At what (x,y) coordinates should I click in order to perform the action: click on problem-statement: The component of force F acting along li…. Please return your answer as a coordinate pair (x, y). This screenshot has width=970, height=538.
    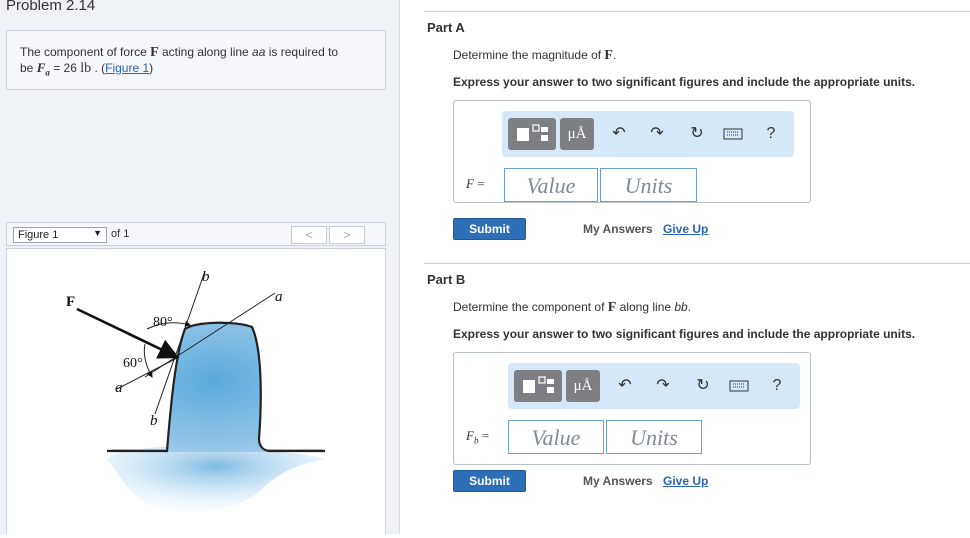
    Looking at the image, I should click on (196, 60).